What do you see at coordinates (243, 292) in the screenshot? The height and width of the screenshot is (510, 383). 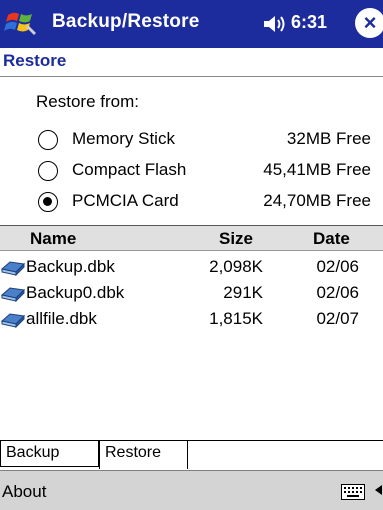 I see `file-size: 291K` at bounding box center [243, 292].